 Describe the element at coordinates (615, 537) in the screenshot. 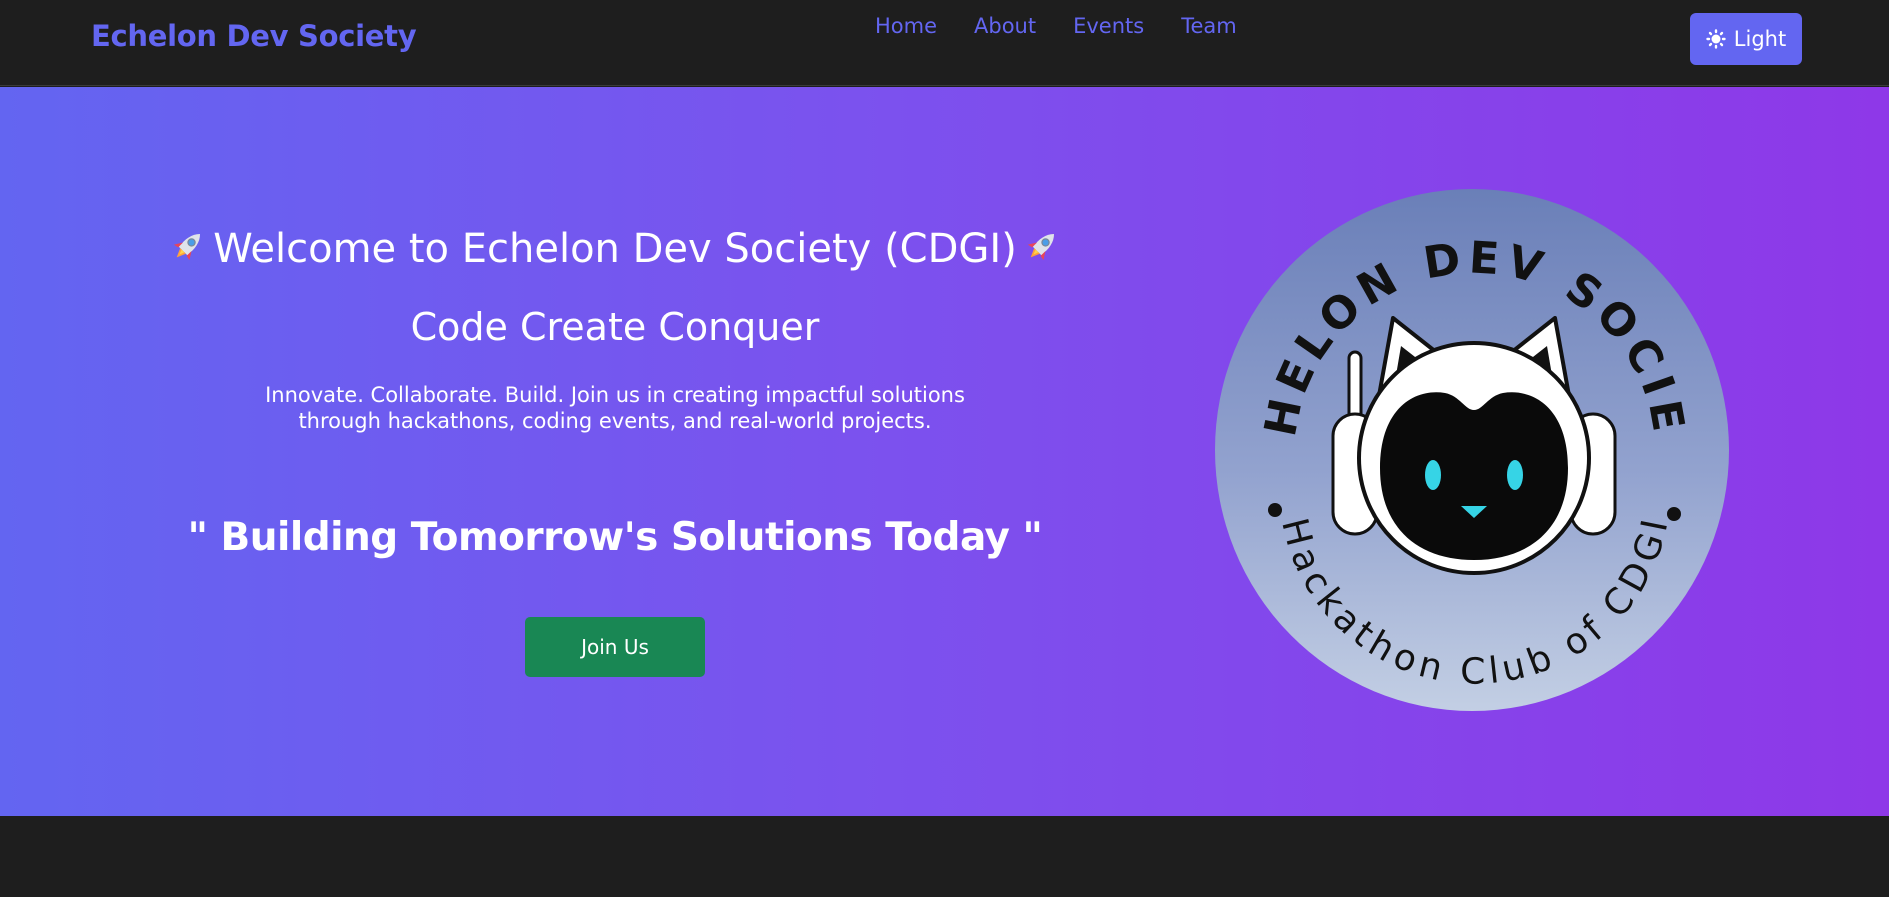

I see `hero-quote: " Building Tomorrow's Solutions Today "` at that location.